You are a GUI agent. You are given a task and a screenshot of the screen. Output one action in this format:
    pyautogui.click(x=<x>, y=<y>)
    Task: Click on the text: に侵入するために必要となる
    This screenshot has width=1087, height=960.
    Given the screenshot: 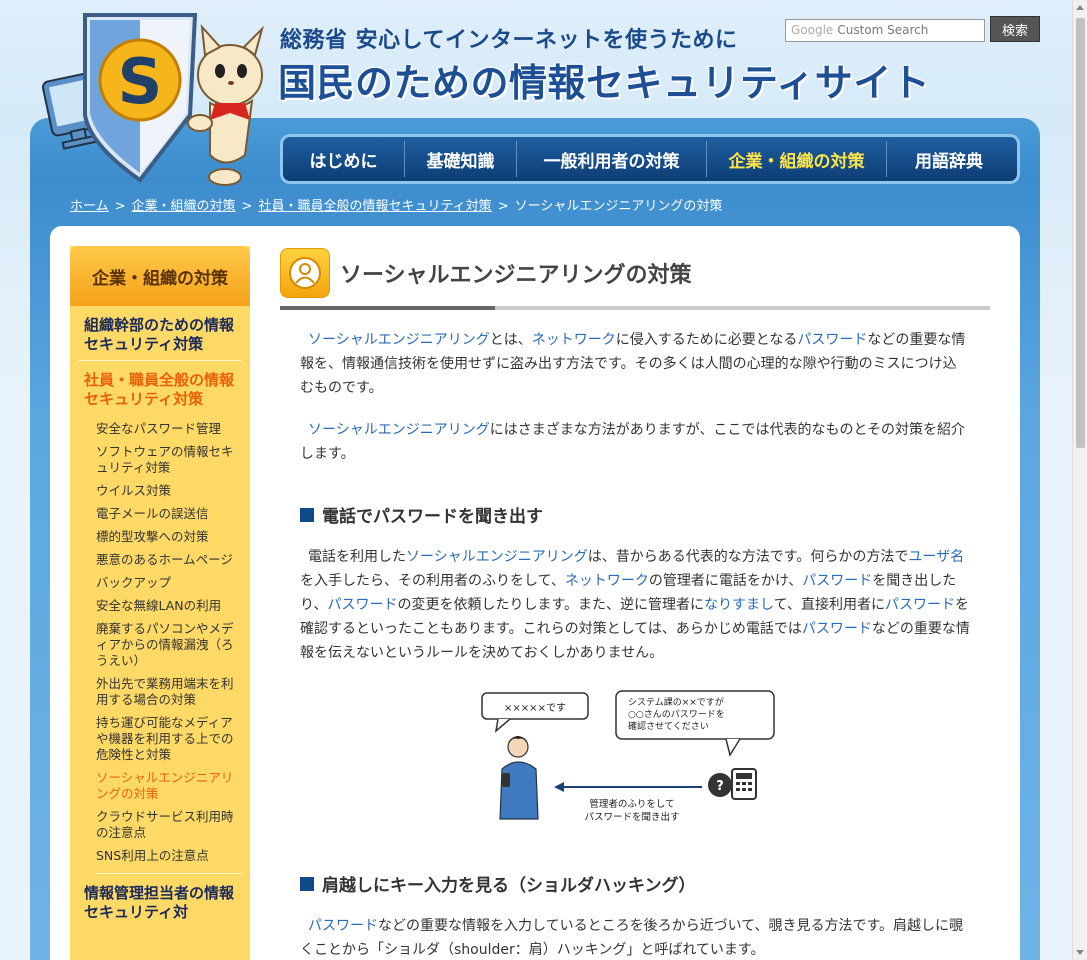 What is the action you would take?
    pyautogui.click(x=706, y=340)
    